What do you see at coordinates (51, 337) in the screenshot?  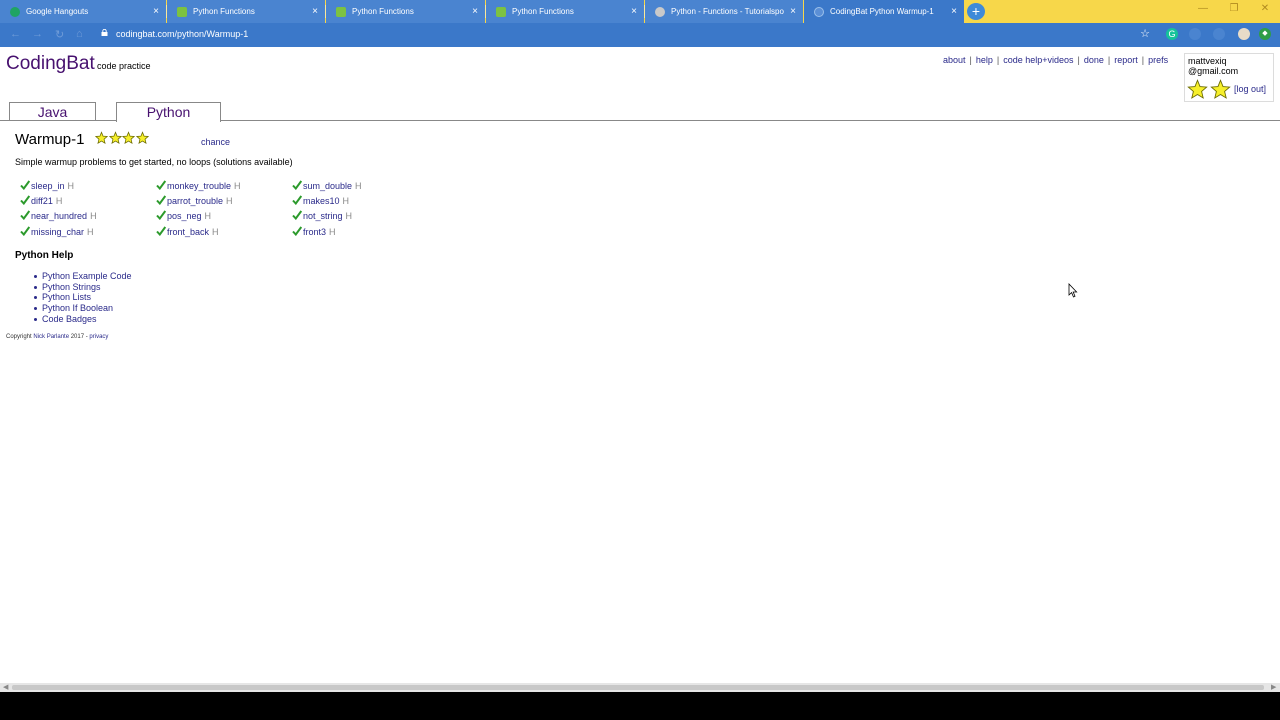 I see `author-link: Nick Parlante` at bounding box center [51, 337].